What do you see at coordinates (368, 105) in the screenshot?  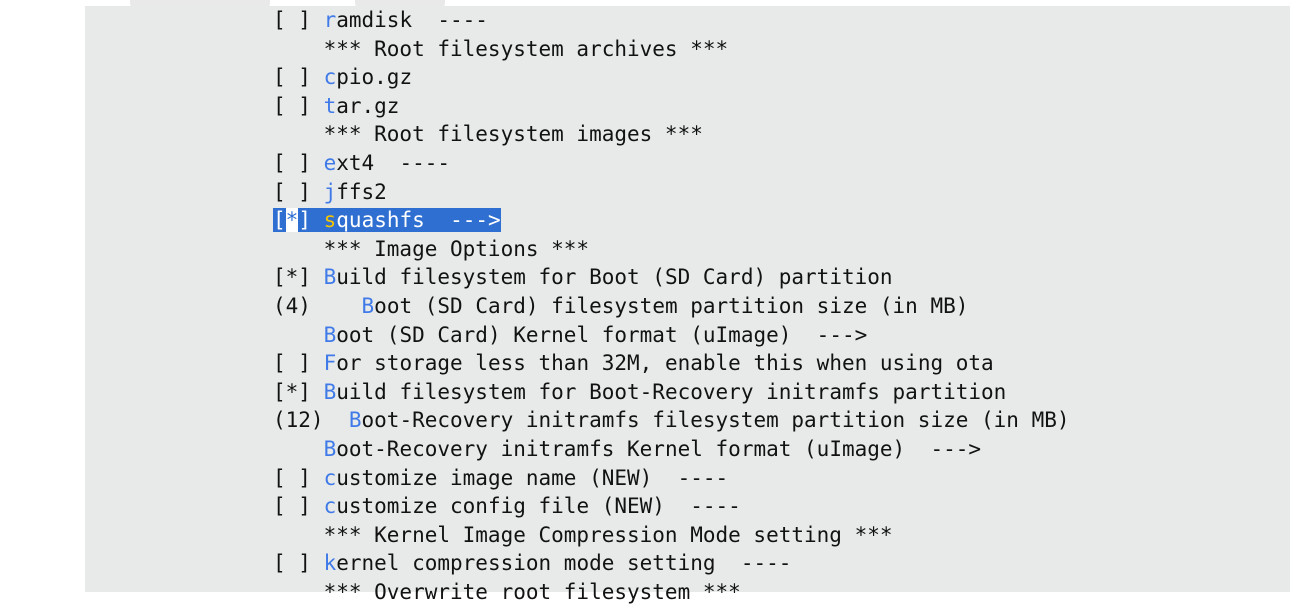 I see `menu-item-label: ar.gz` at bounding box center [368, 105].